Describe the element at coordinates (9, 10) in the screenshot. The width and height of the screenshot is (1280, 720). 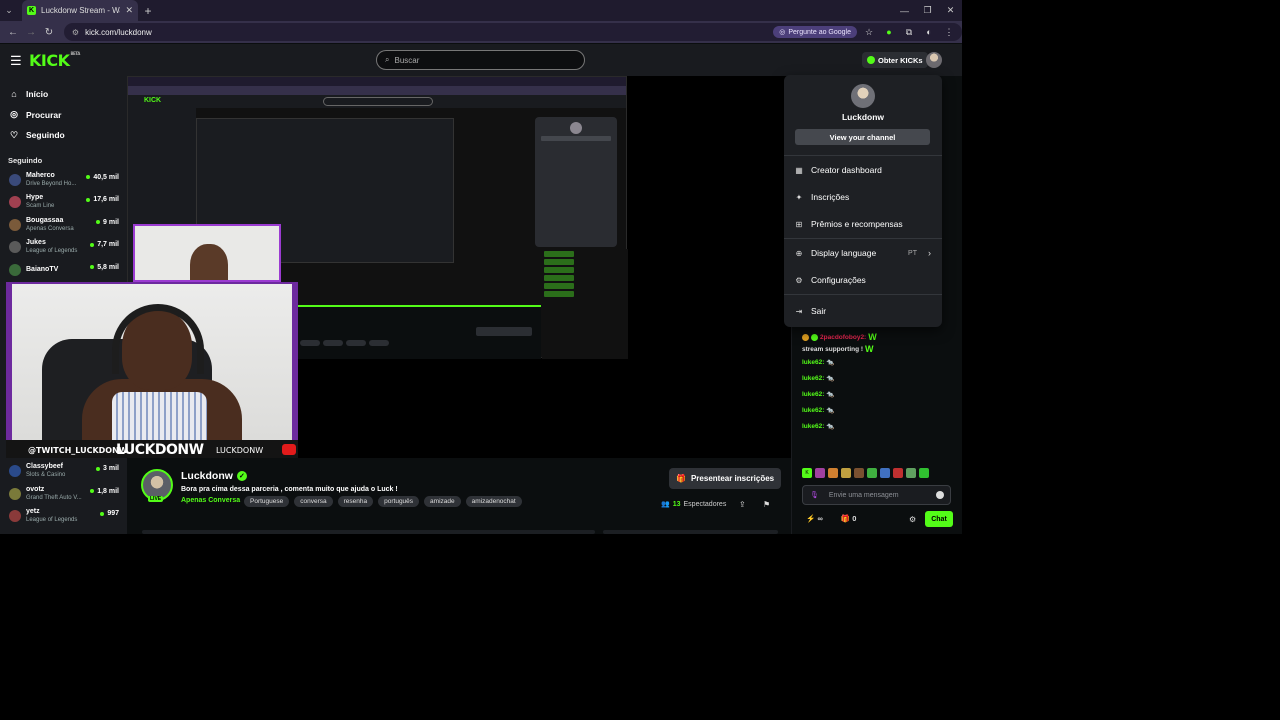
I see `tab-search-icon: ⌄` at that location.